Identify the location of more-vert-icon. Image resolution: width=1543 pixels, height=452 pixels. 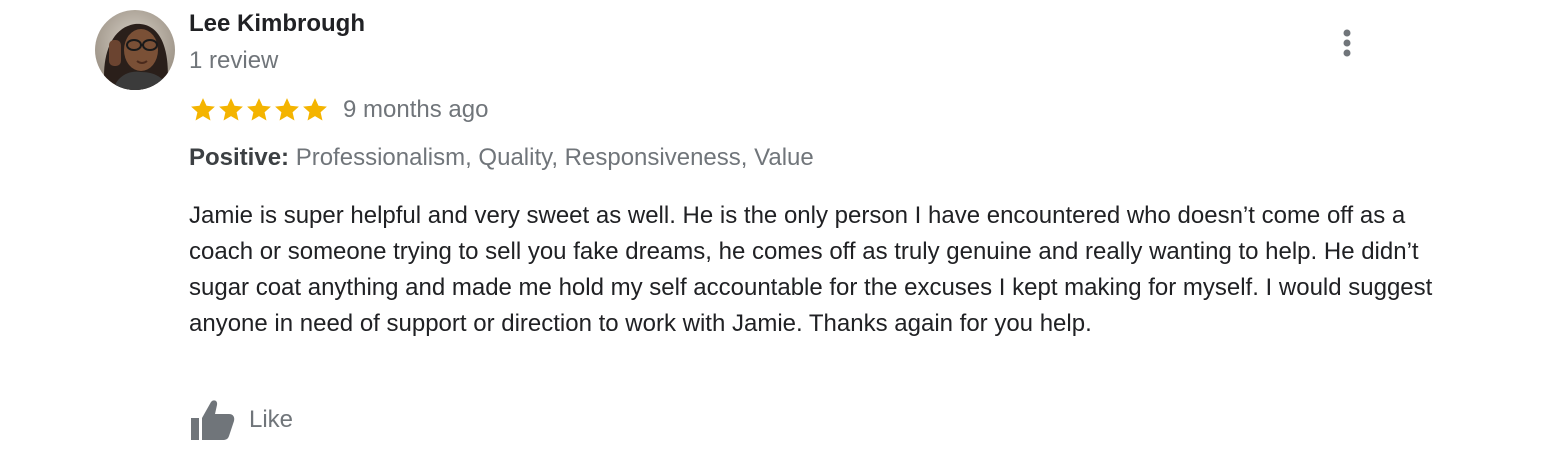
(1347, 43).